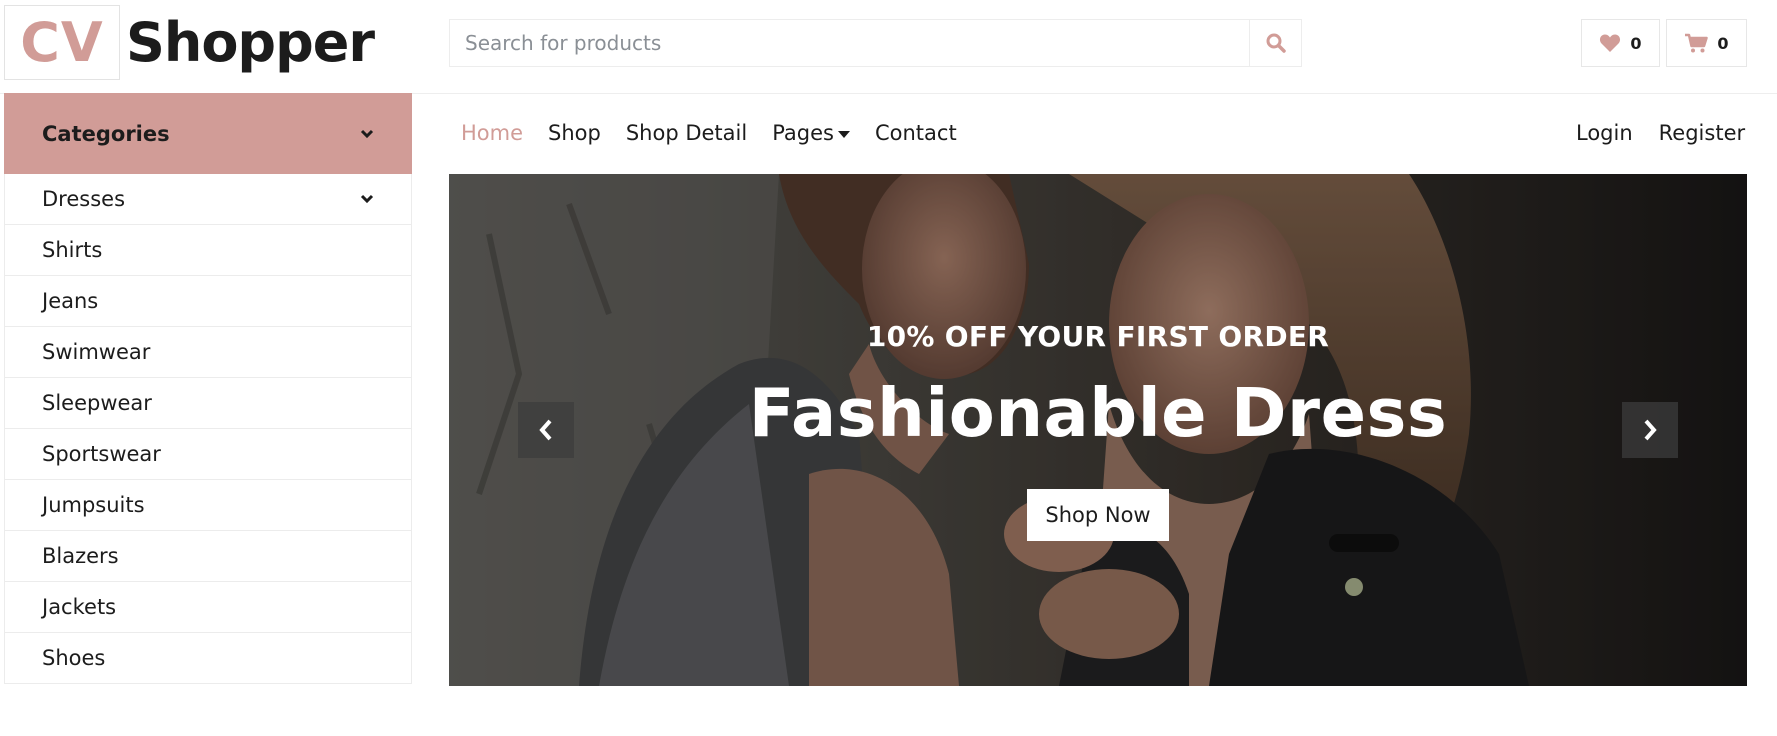 Image resolution: width=1777 pixels, height=736 pixels. I want to click on category-item-swimwear: Swimwear, so click(208, 352).